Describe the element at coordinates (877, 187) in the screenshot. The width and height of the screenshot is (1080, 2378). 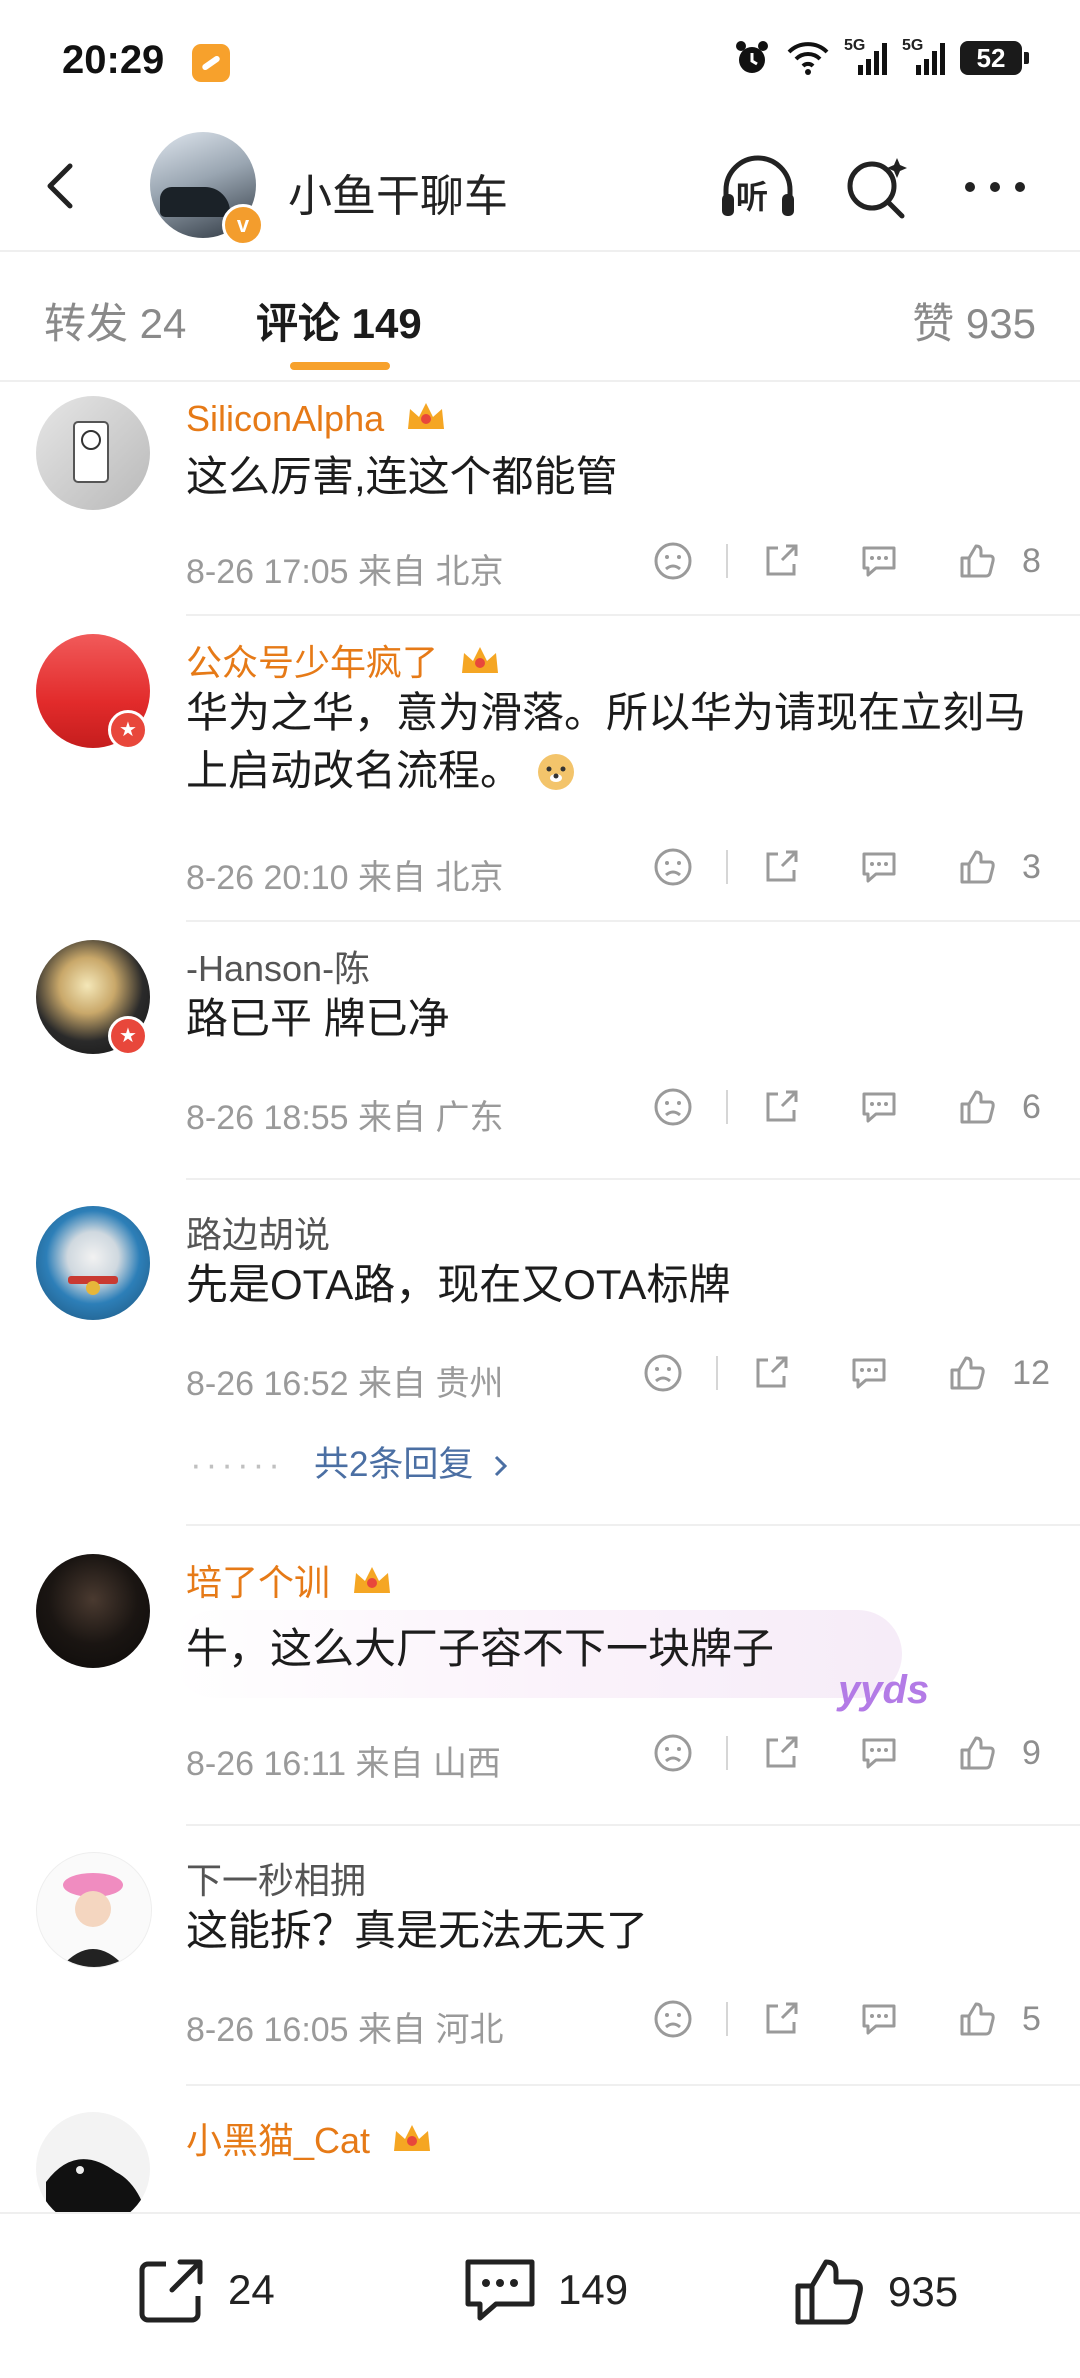
I see `search-icon` at that location.